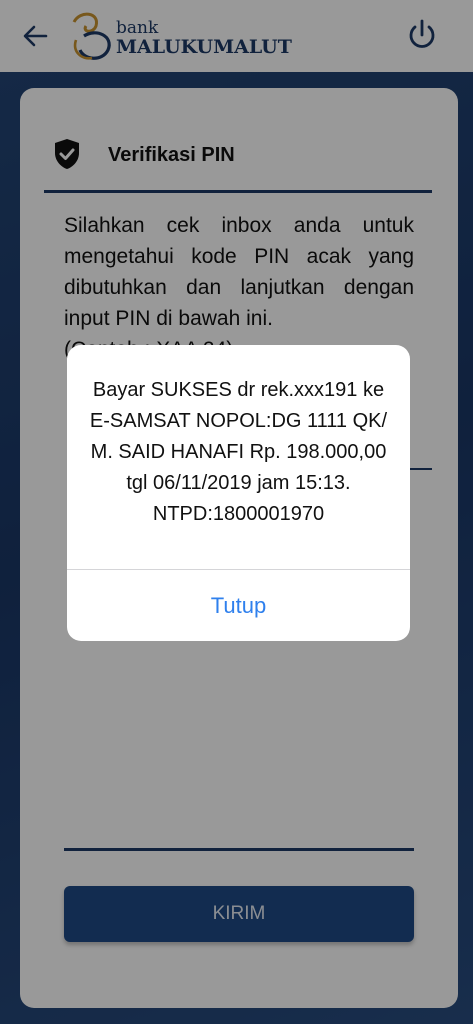 Image resolution: width=473 pixels, height=1024 pixels. I want to click on close-dialog-button: Tutup, so click(238, 605).